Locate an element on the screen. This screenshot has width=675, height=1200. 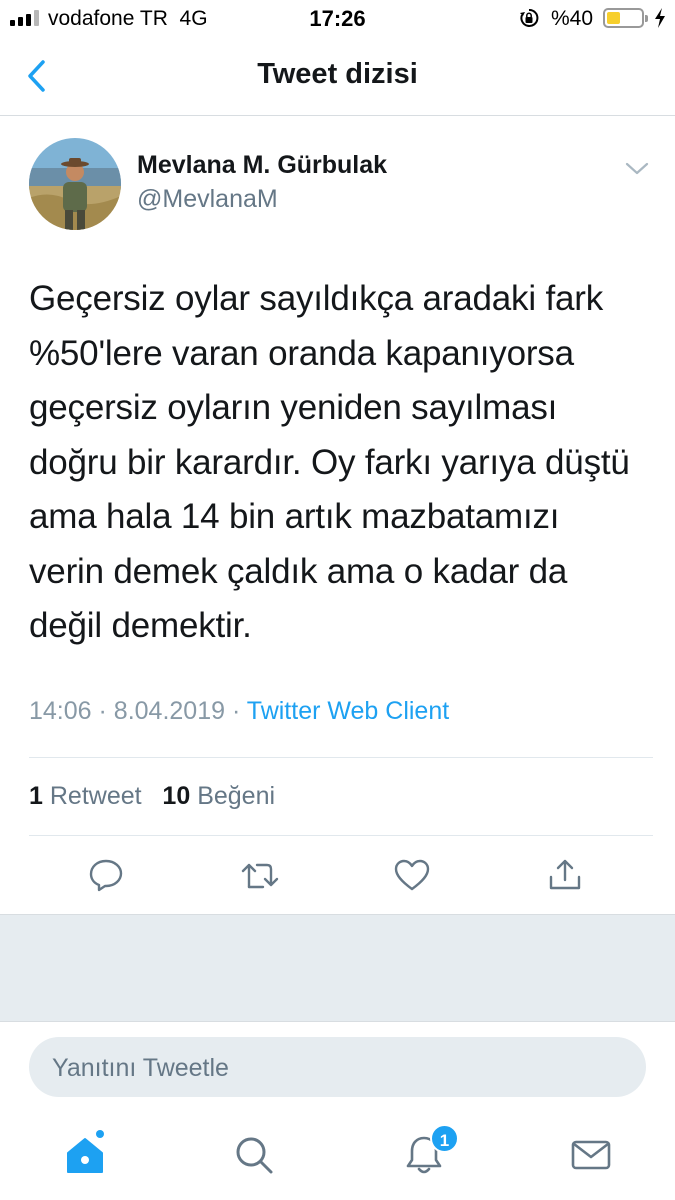
reply-placeholder: Yanıtını Tweetle is located at coordinates (140, 1068).